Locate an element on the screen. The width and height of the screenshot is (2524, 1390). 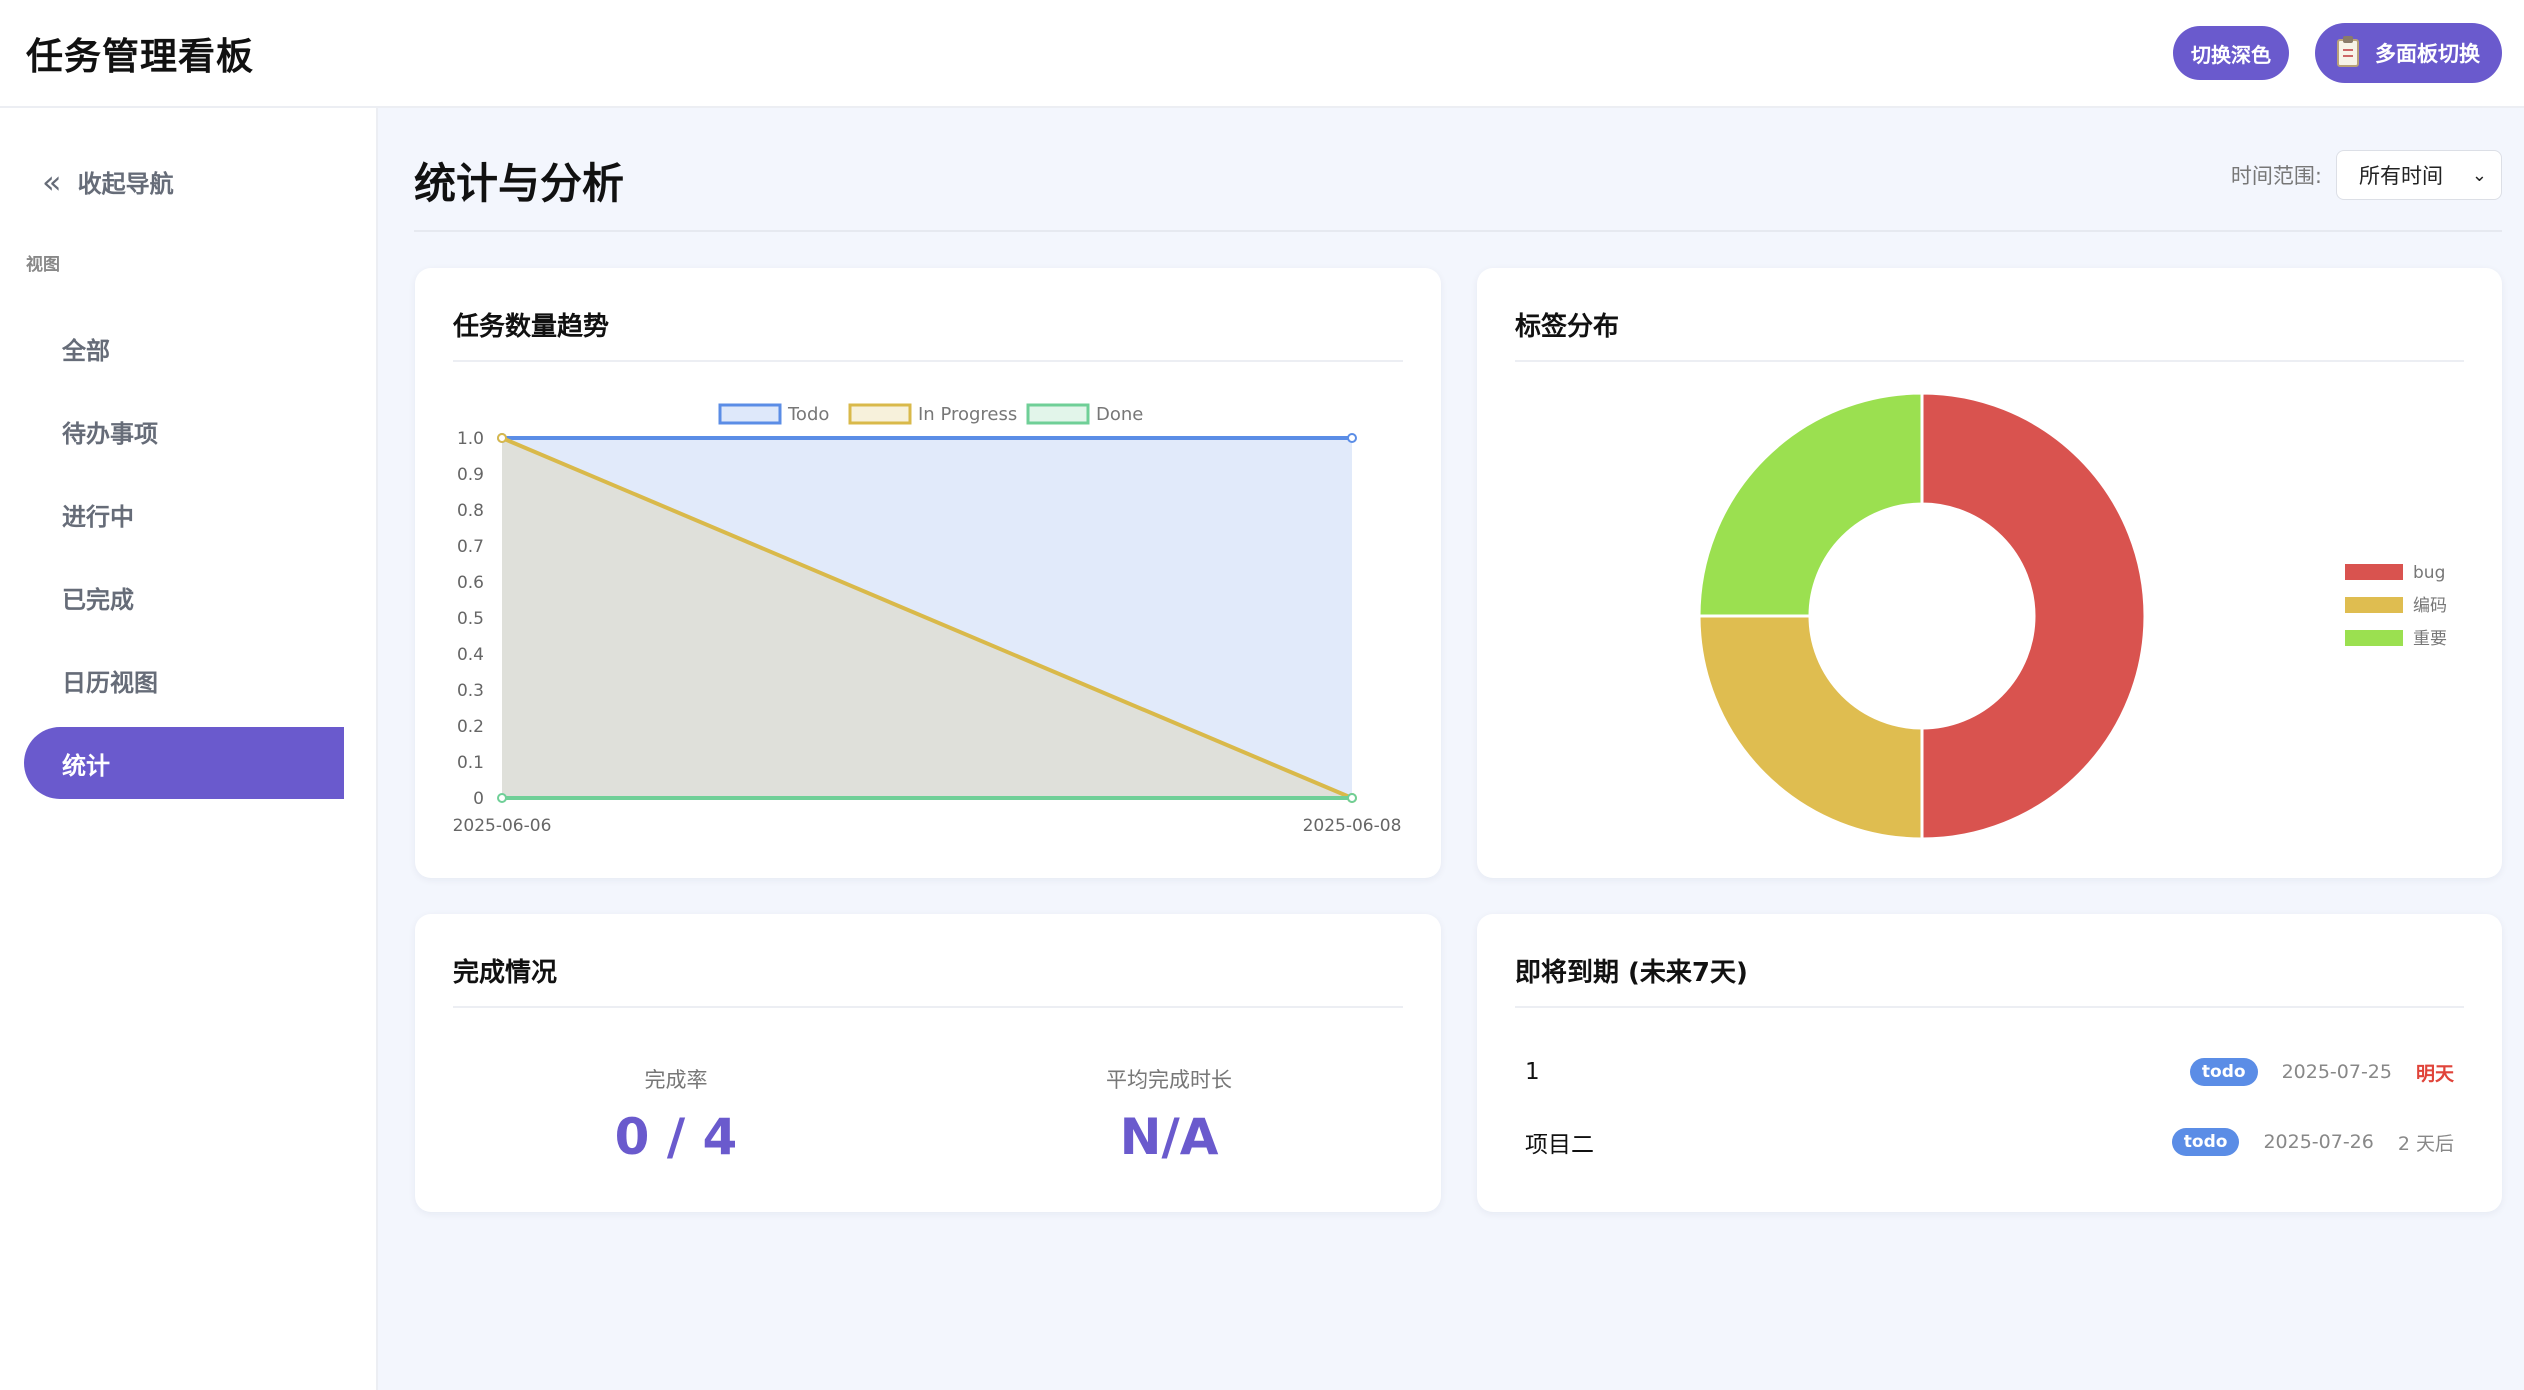
legend-label: bug is located at coordinates (2429, 573).